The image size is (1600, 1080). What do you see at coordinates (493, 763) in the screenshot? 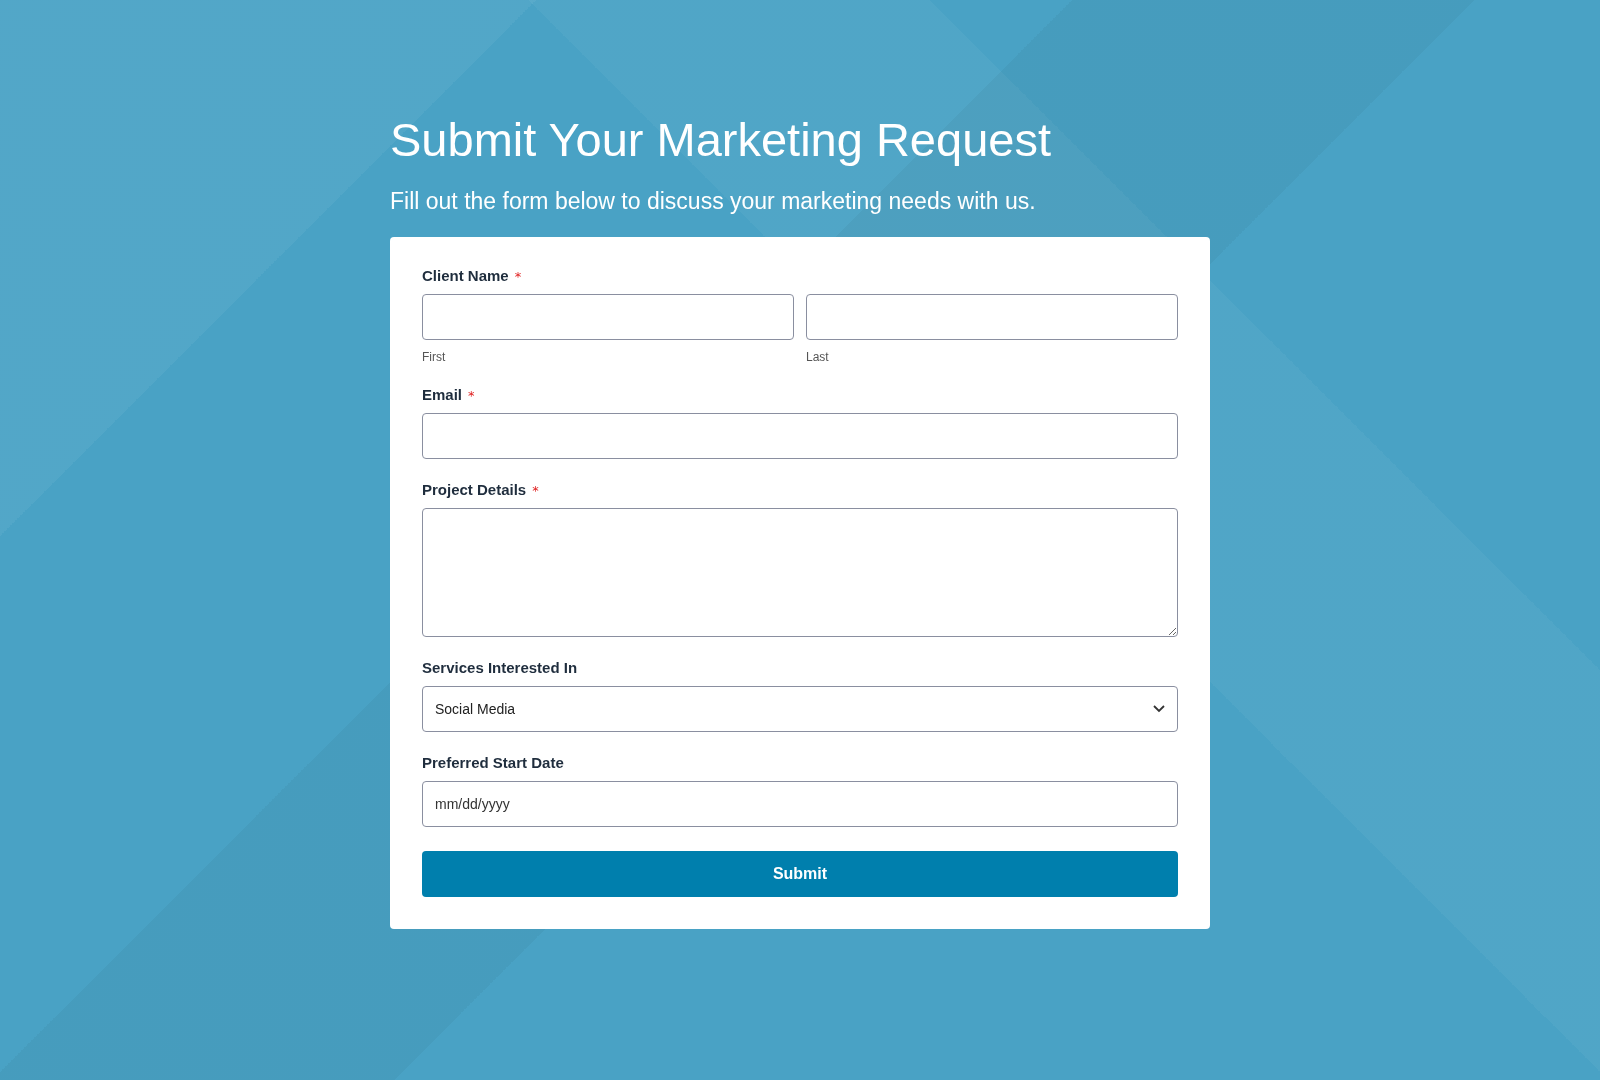
I see `field-label: Preferred Start Date` at bounding box center [493, 763].